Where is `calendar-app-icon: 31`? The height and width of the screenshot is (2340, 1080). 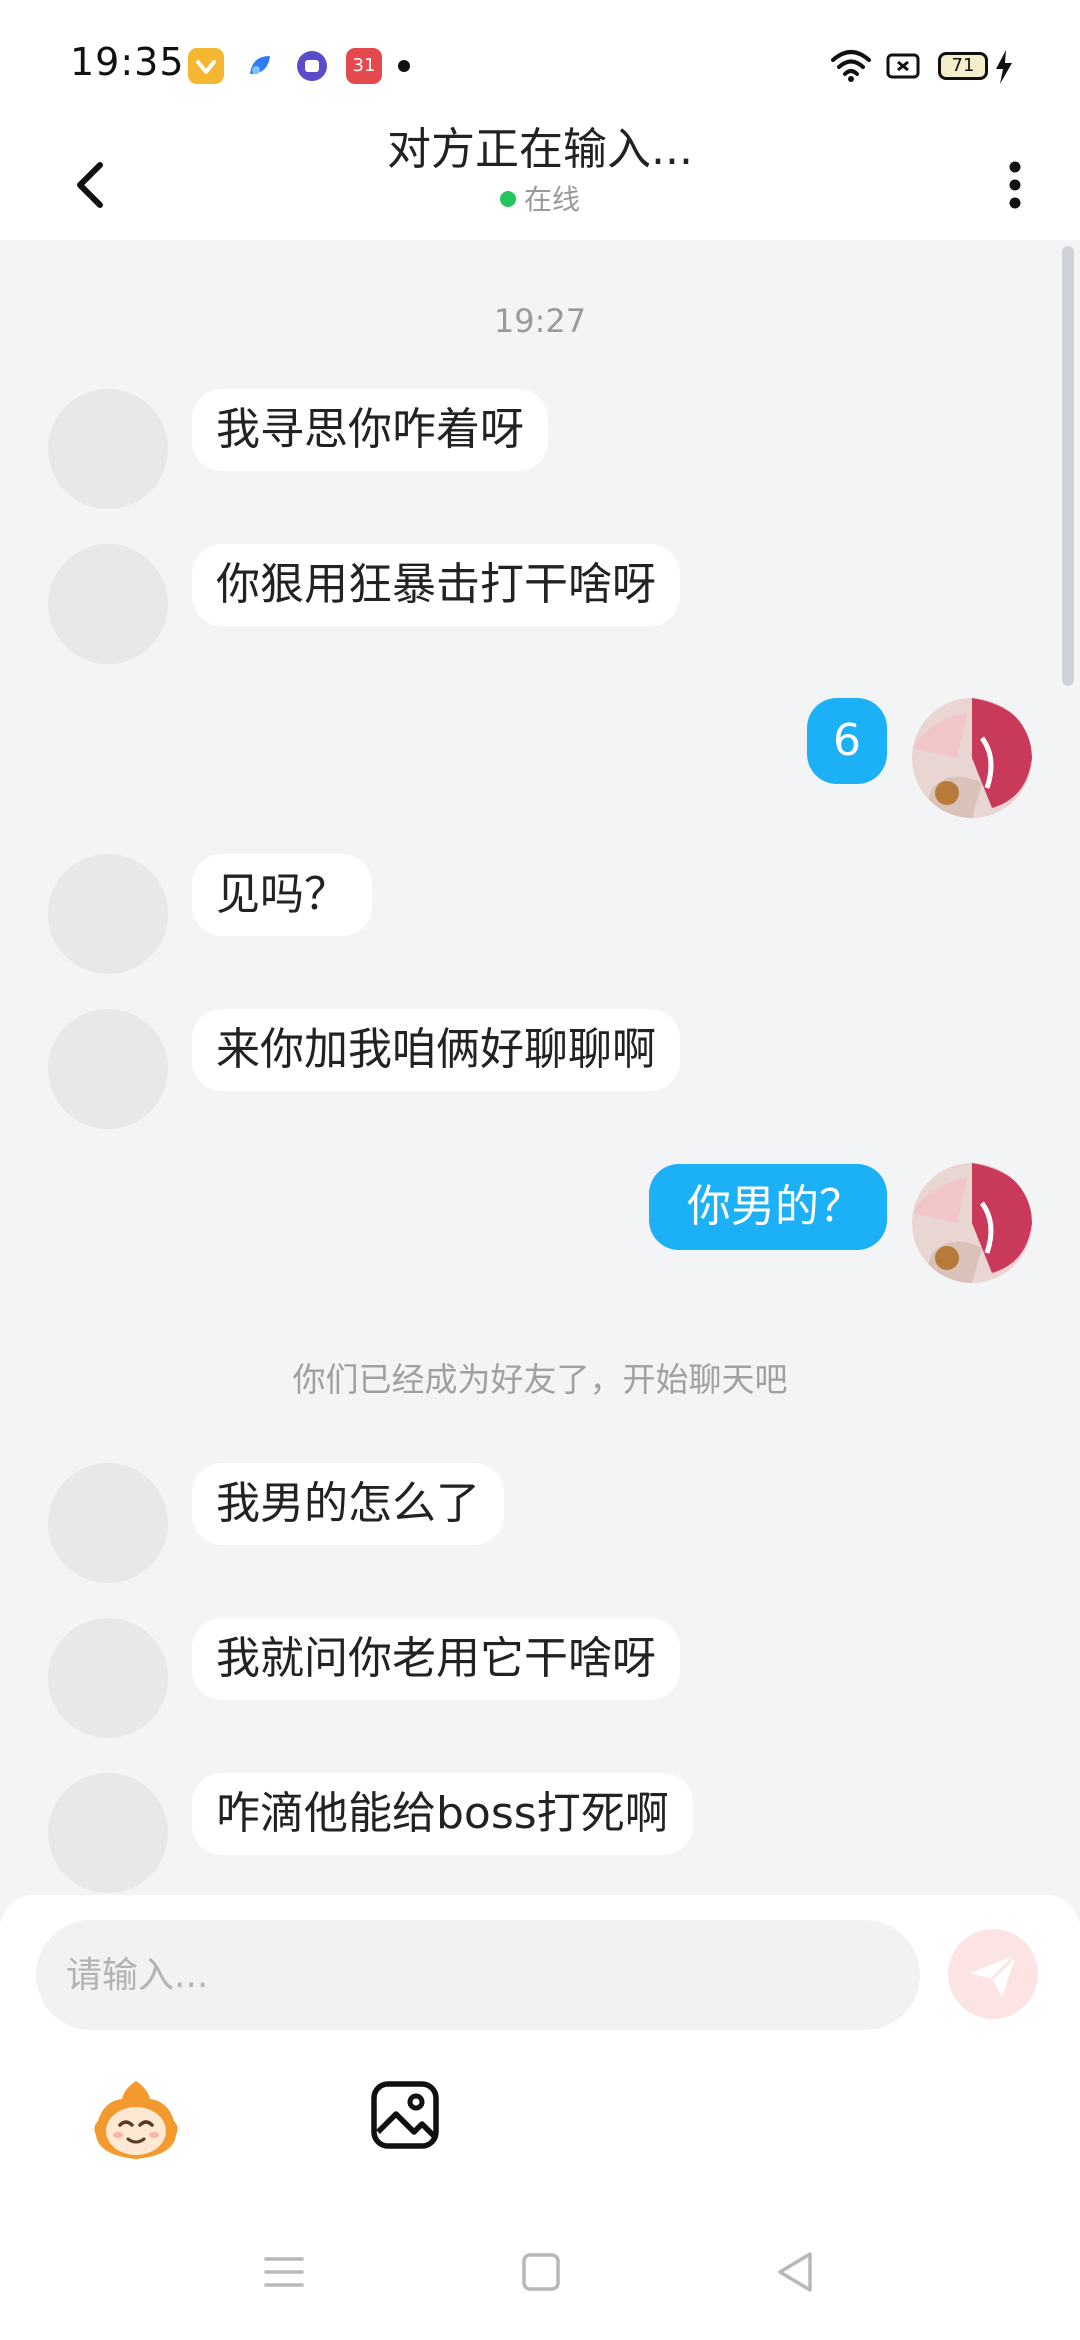 calendar-app-icon: 31 is located at coordinates (364, 66).